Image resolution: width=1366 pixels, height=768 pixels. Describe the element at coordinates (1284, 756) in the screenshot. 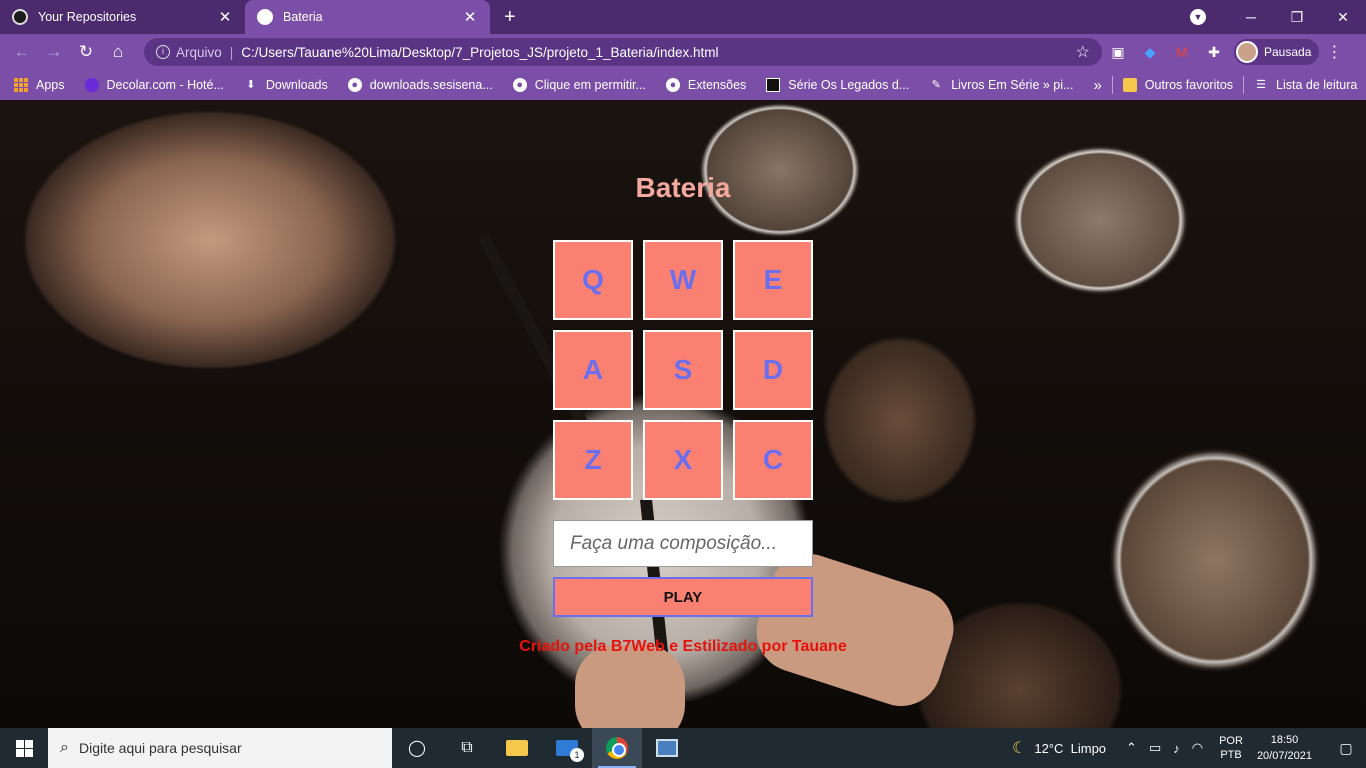

I see `clock-date: 20/07/2021` at that location.